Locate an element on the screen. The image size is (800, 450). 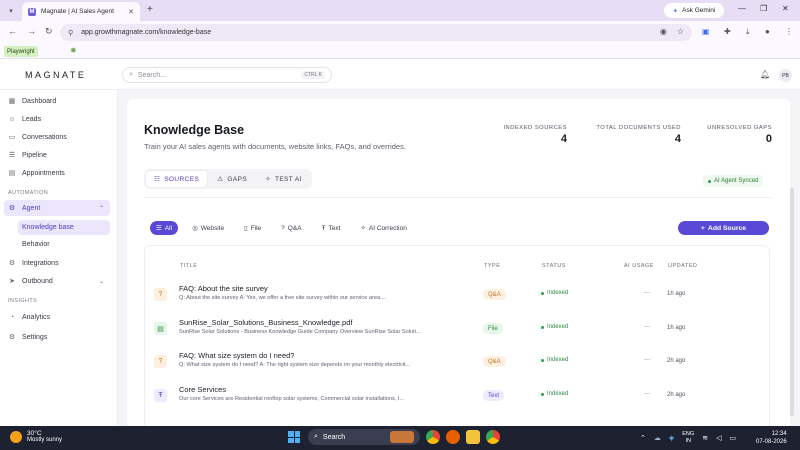
chrome-profile-icon is located at coordinates (493, 437).